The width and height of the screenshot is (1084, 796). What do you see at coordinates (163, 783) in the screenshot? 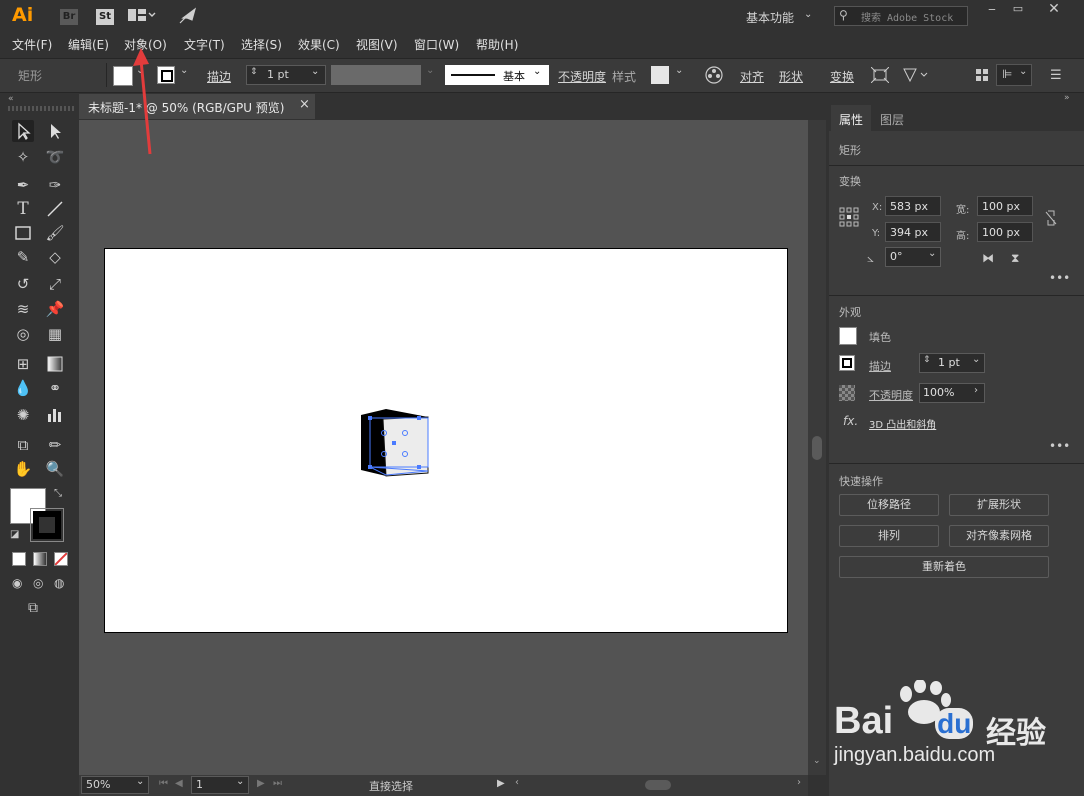
I see `first-artboard-icon: ⏮` at bounding box center [163, 783].